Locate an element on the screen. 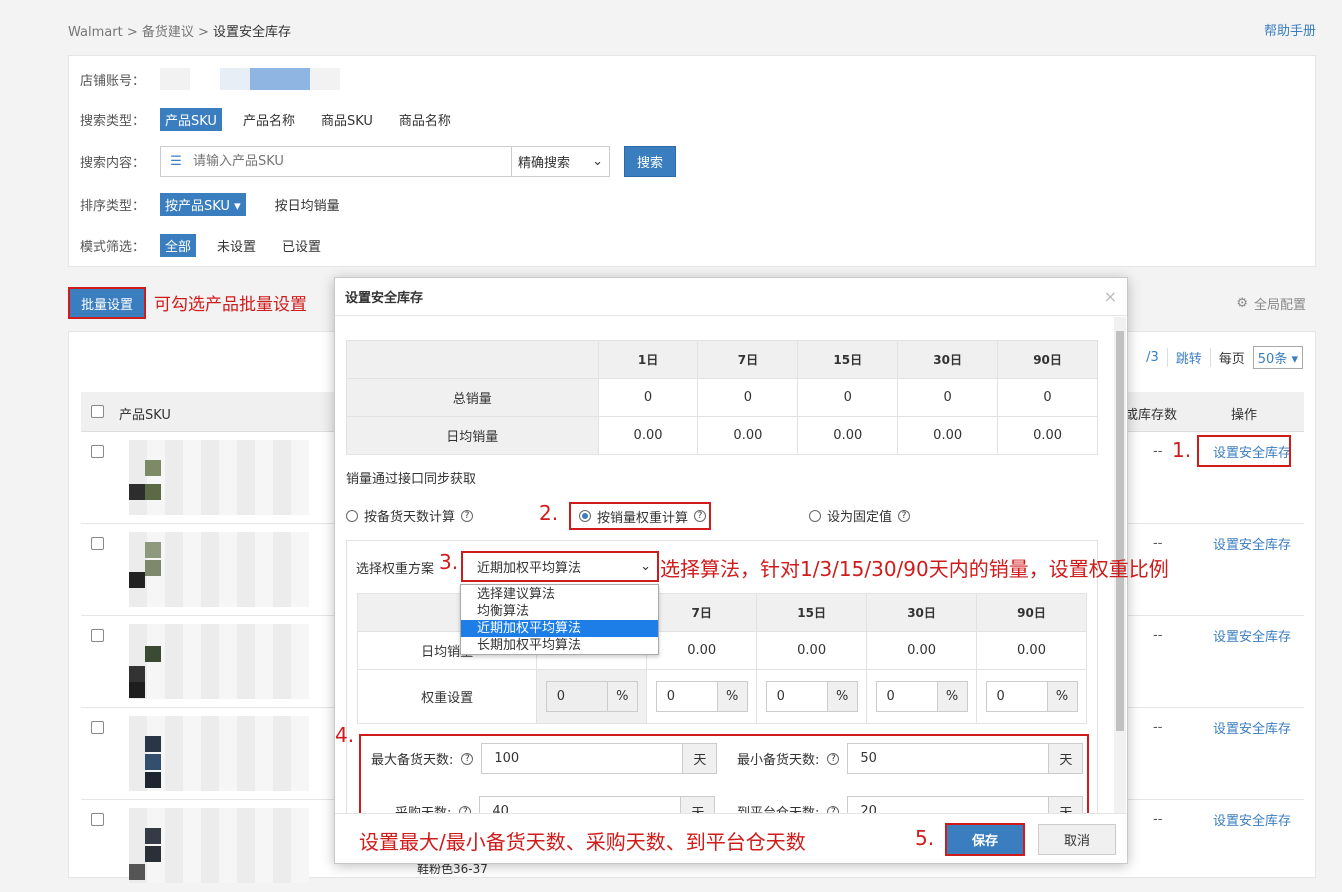 This screenshot has height=892, width=1342. store-label: 店铺账号： is located at coordinates (113, 81).